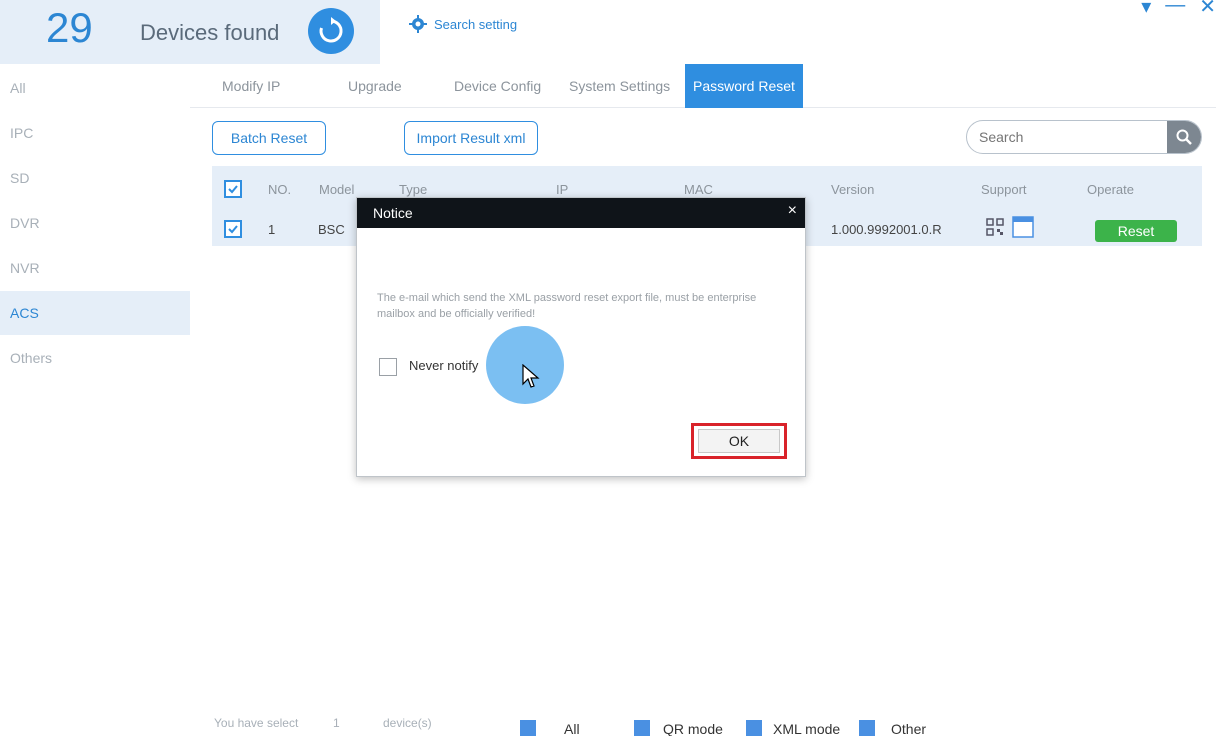 This screenshot has height=736, width=1216. I want to click on tab-system-settings: System Settings, so click(619, 86).